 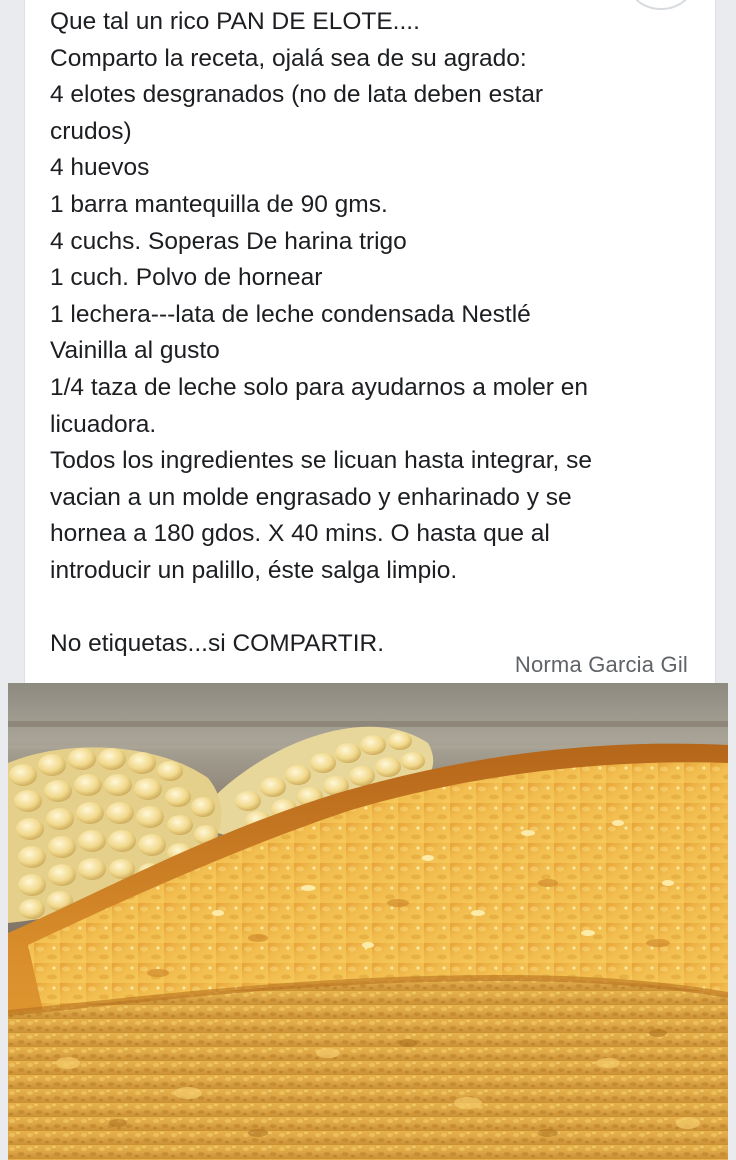 I want to click on ingredient-line: licuadora., so click(x=103, y=424).